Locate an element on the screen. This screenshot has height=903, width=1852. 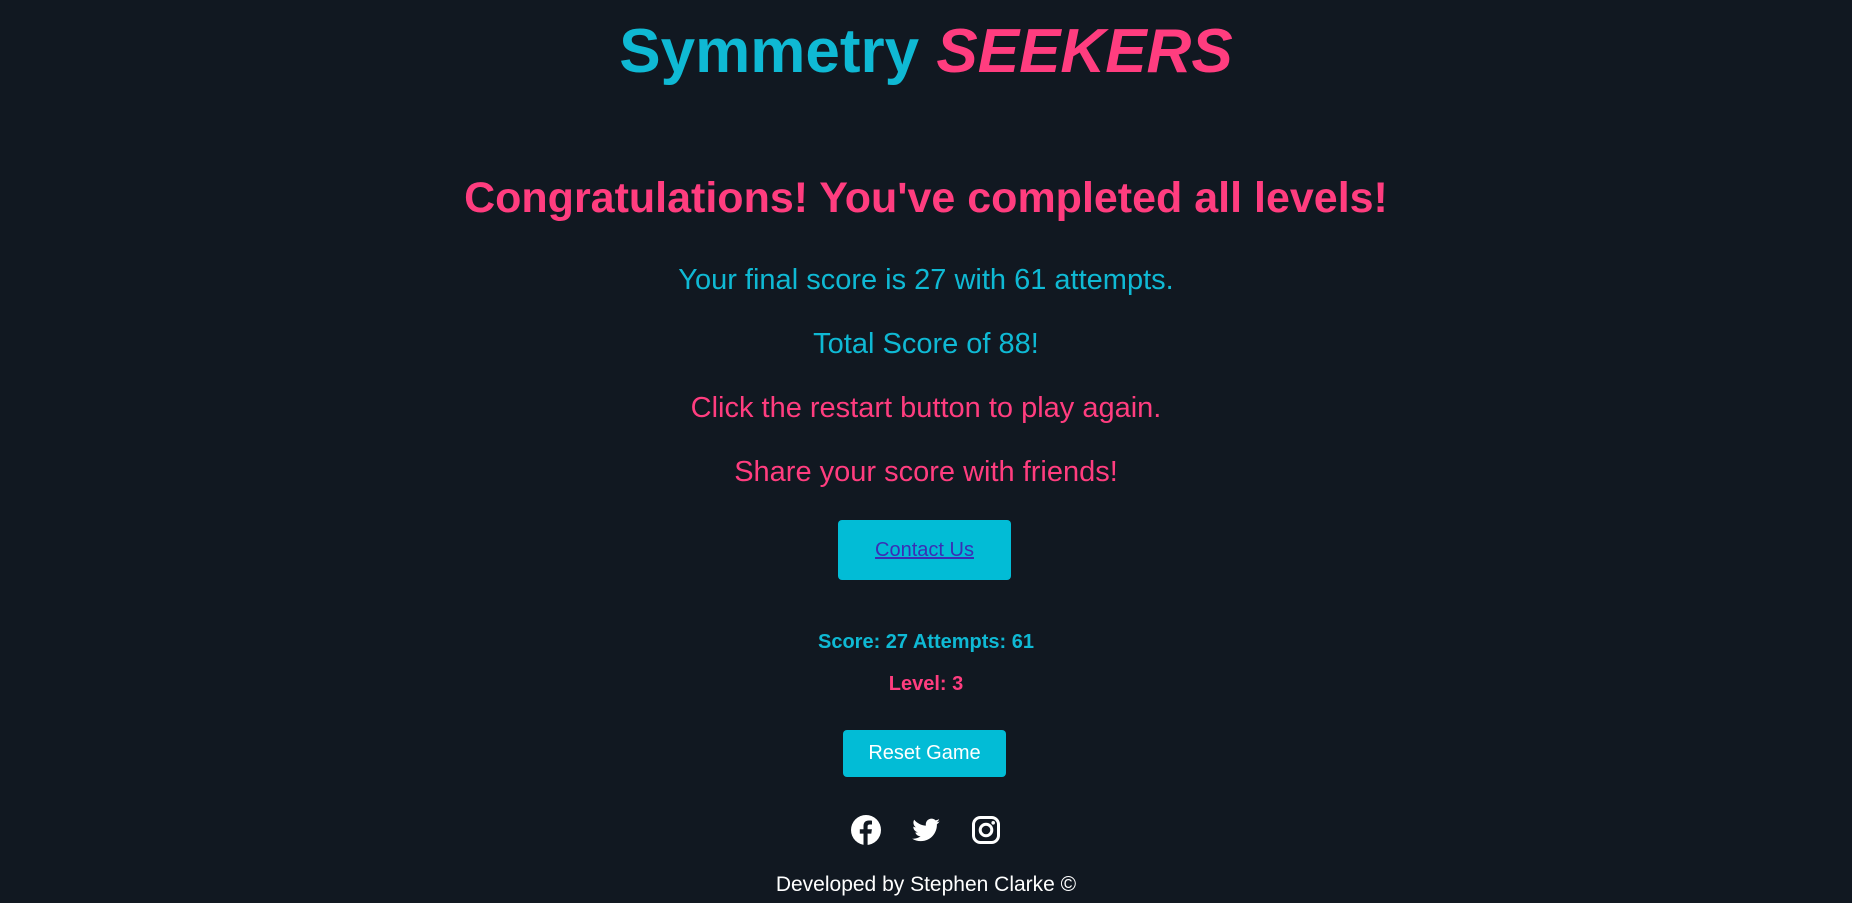
facebook-link is located at coordinates (866, 830).